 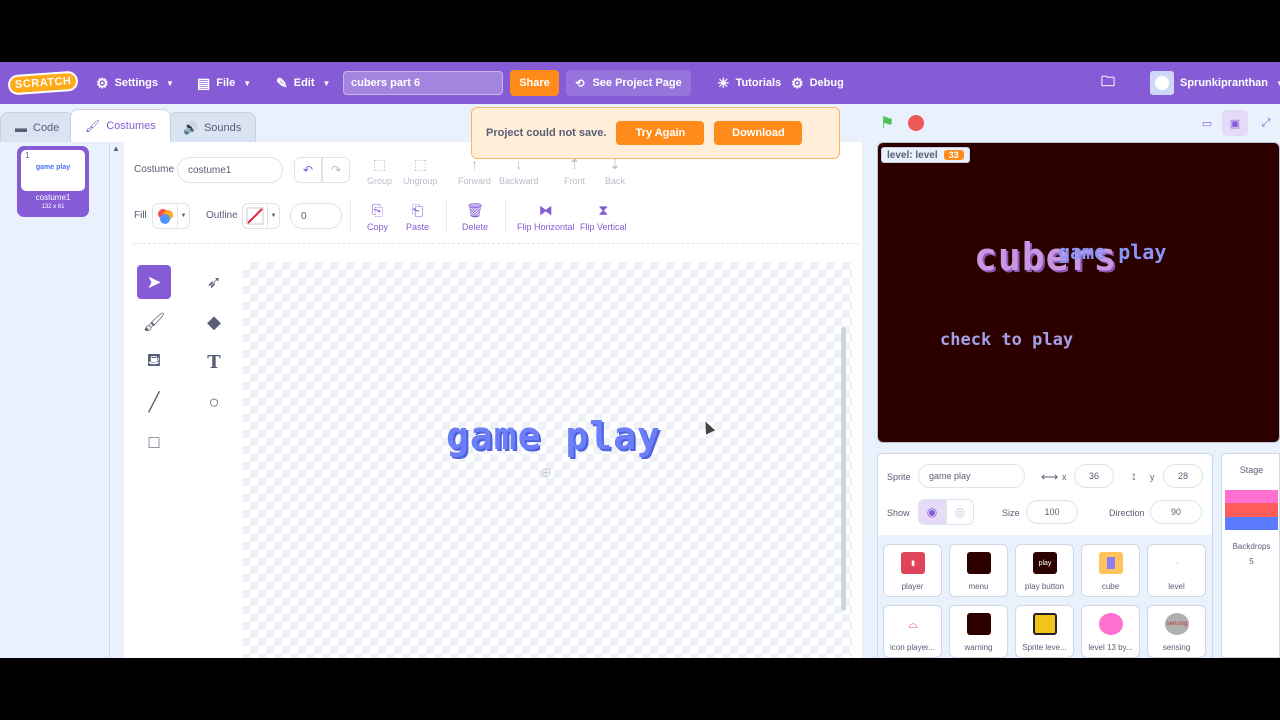 I want to click on project-title-input: cubers part 6, so click(x=423, y=83).